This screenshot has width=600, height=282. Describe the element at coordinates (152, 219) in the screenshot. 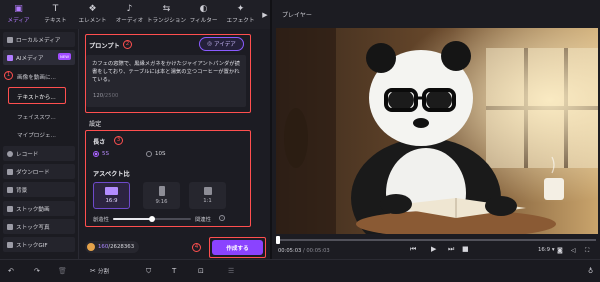

I see `creativity-slider-handle` at that location.